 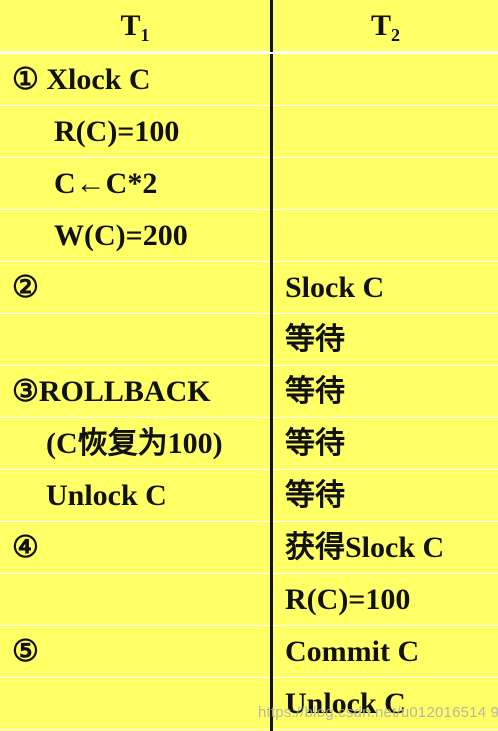 I want to click on t1-cell: ②, so click(x=25, y=287).